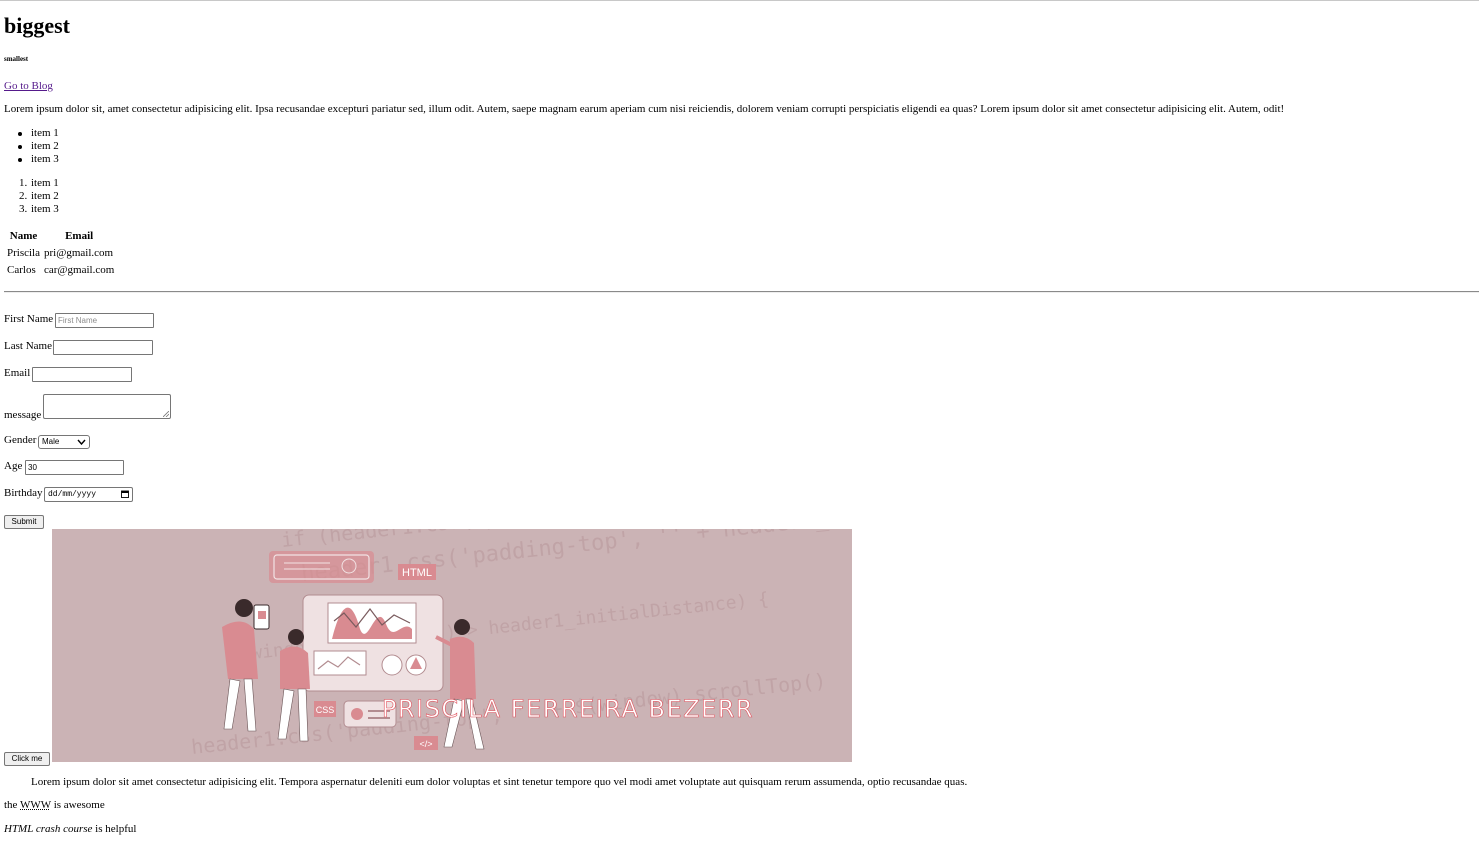 The height and width of the screenshot is (862, 1479). What do you see at coordinates (35, 805) in the screenshot?
I see `www-abbreviation: WWW` at bounding box center [35, 805].